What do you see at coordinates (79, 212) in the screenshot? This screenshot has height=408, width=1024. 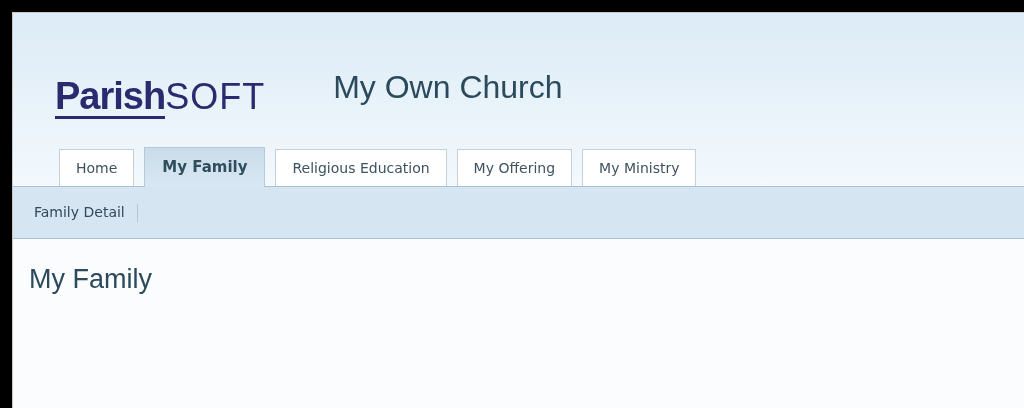 I see `subnav-link: Family Detail` at bounding box center [79, 212].